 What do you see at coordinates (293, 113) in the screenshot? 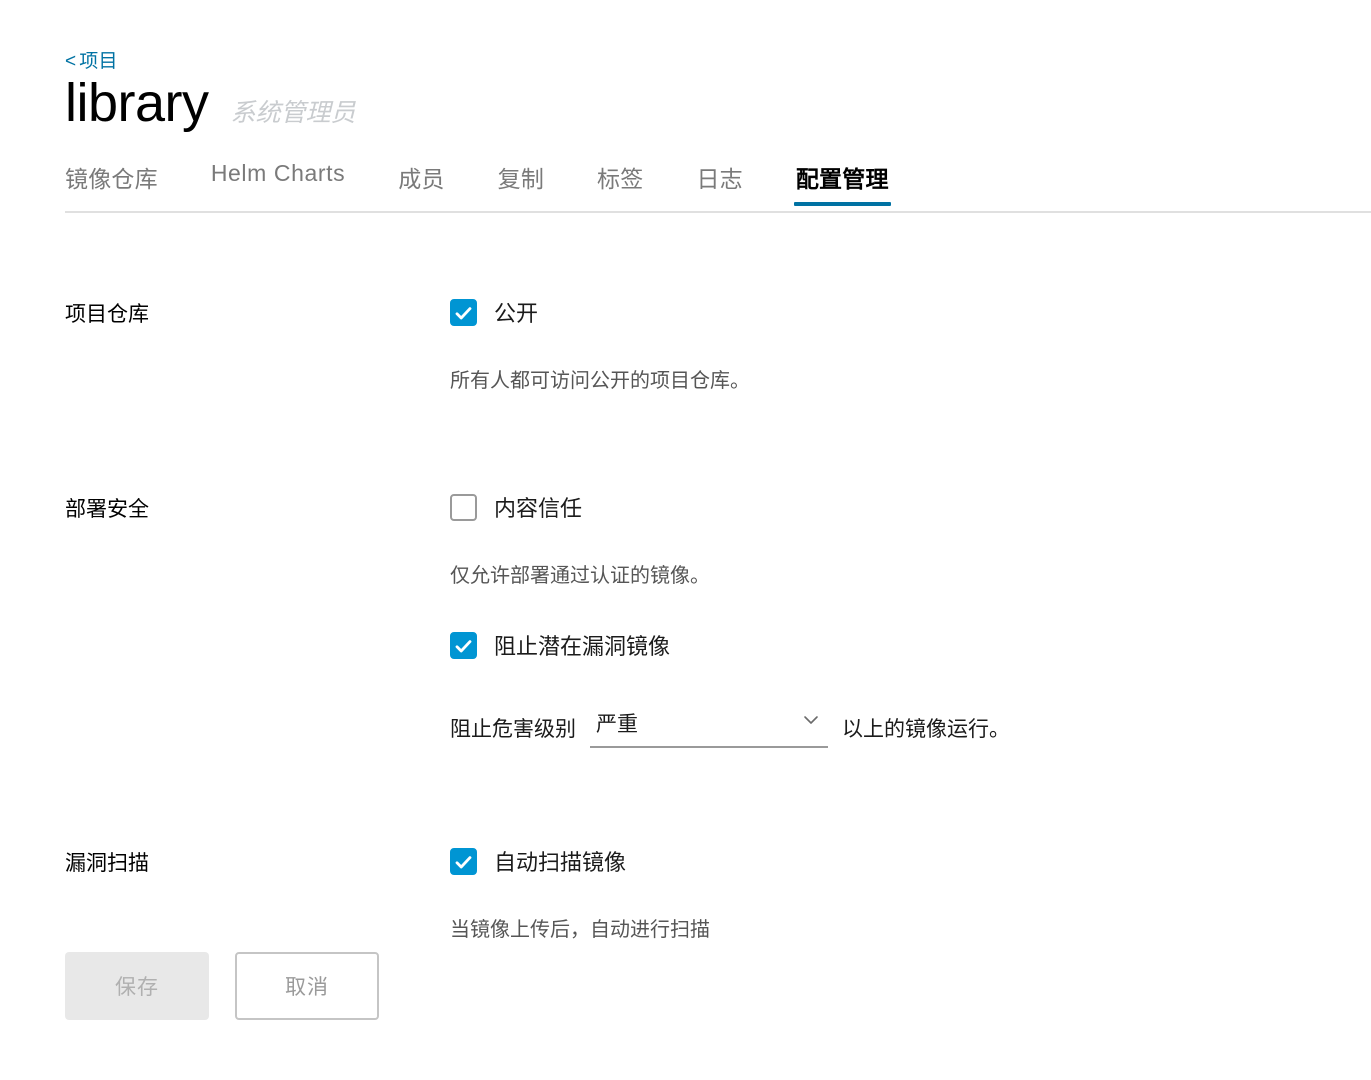
I see `project-role-badge: 系统管理员` at bounding box center [293, 113].